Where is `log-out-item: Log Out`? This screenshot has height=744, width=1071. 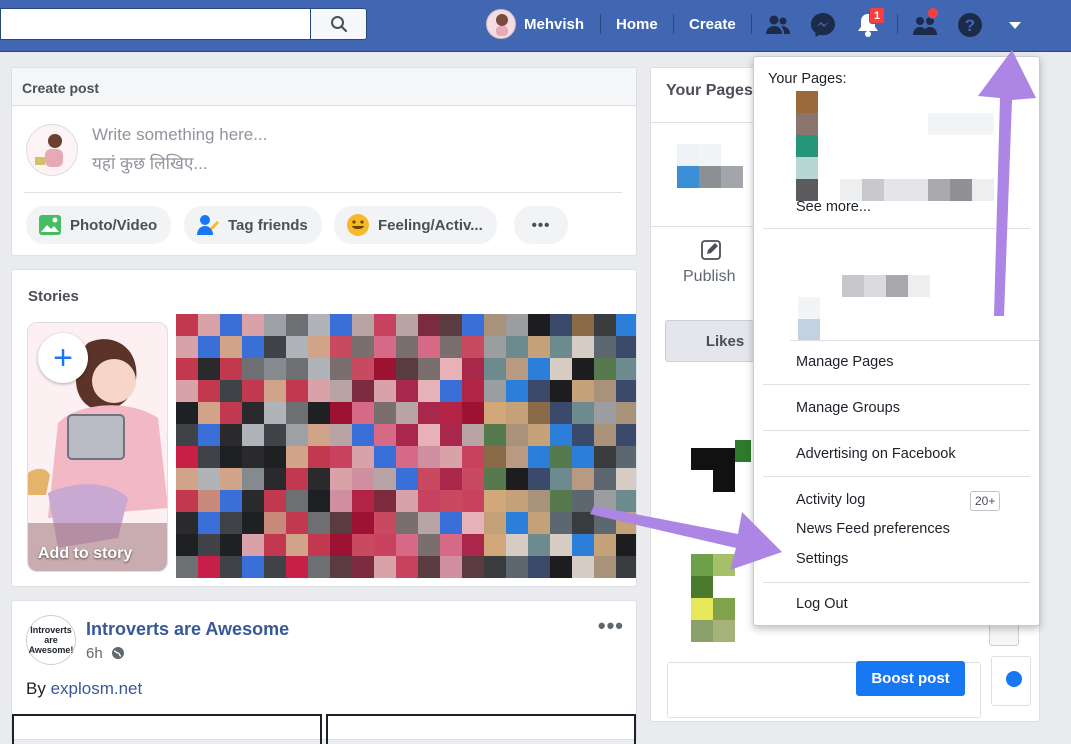
log-out-item: Log Out is located at coordinates (822, 604).